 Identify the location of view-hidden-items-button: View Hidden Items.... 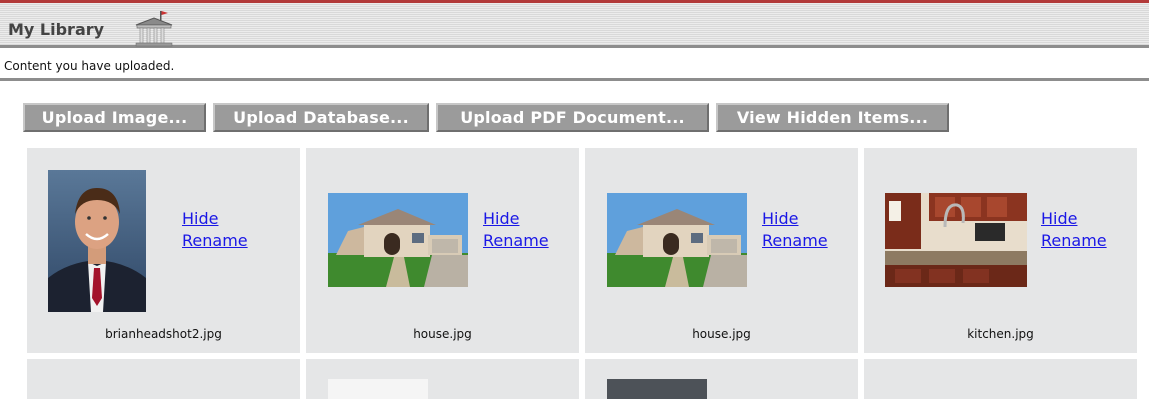
(832, 117).